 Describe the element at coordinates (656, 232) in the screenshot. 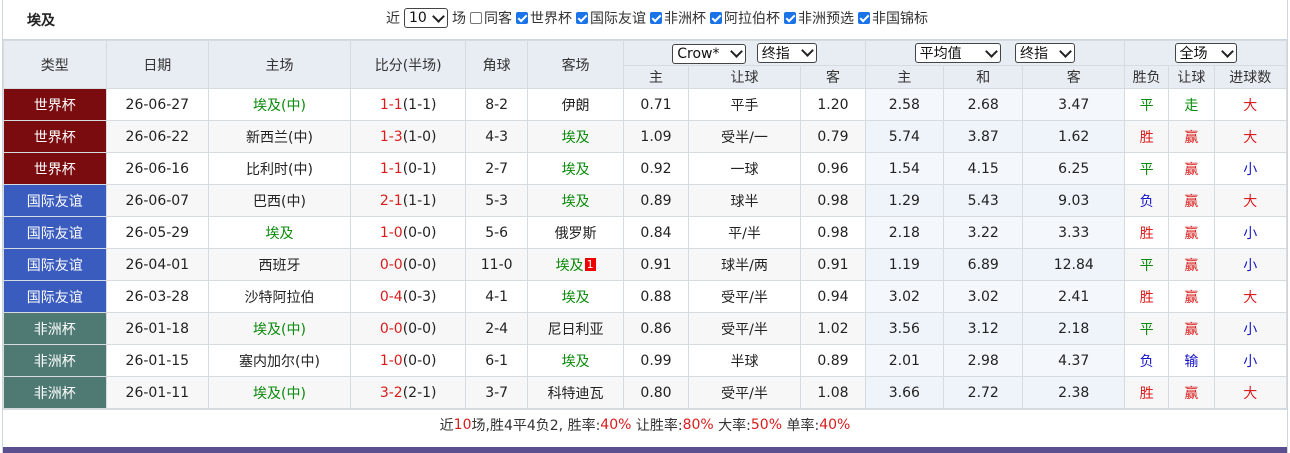

I see `ah-home-odds-cell: 0.84` at that location.